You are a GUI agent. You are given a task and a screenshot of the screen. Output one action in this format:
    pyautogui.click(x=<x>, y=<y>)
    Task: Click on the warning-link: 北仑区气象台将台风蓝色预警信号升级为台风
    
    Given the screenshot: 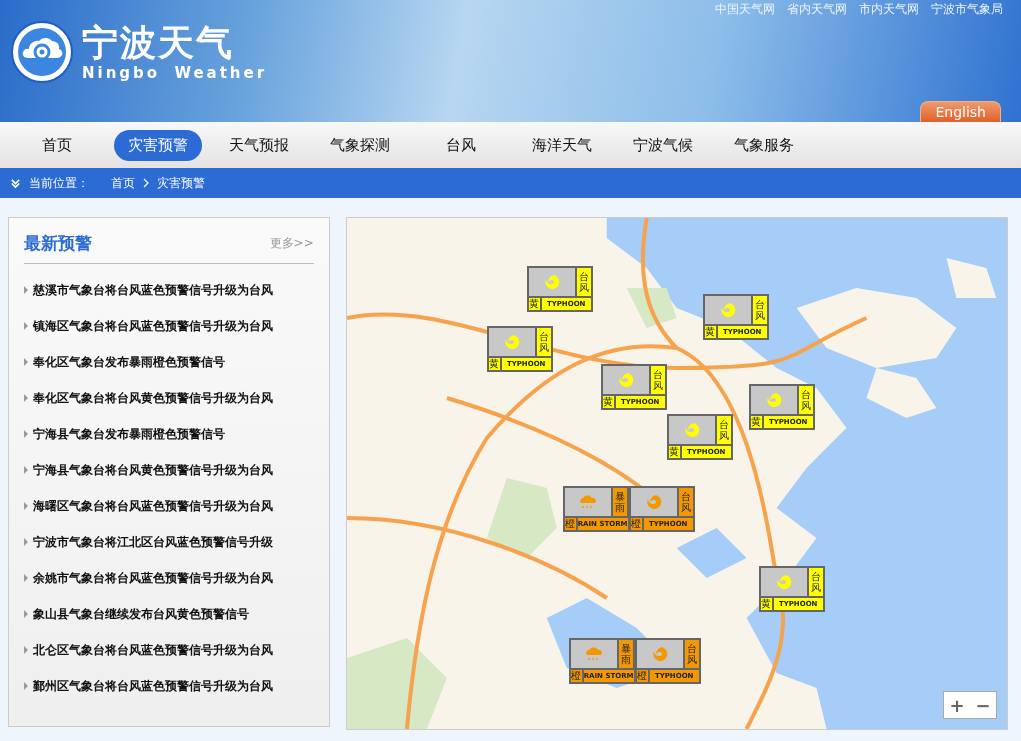 What is the action you would take?
    pyautogui.click(x=153, y=650)
    